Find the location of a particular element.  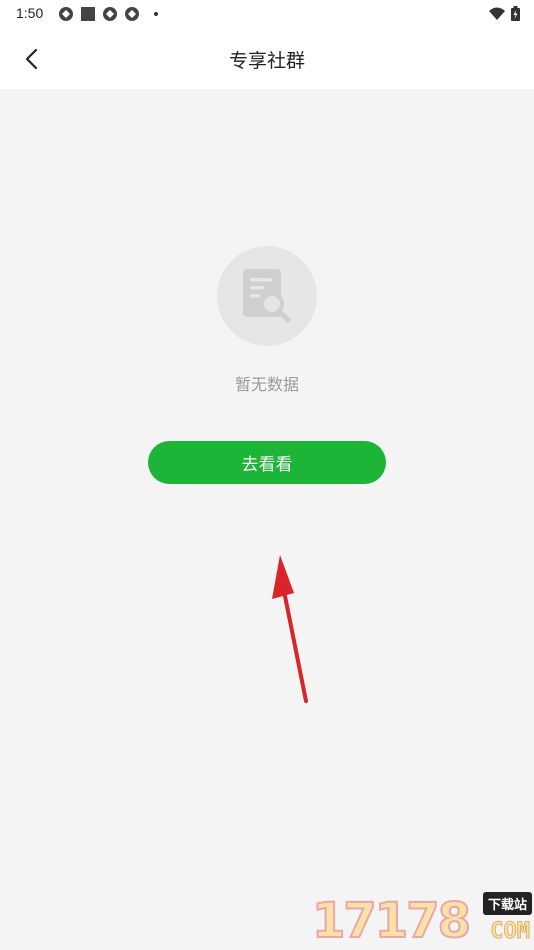

go-look-button: 去看看 is located at coordinates (267, 462).